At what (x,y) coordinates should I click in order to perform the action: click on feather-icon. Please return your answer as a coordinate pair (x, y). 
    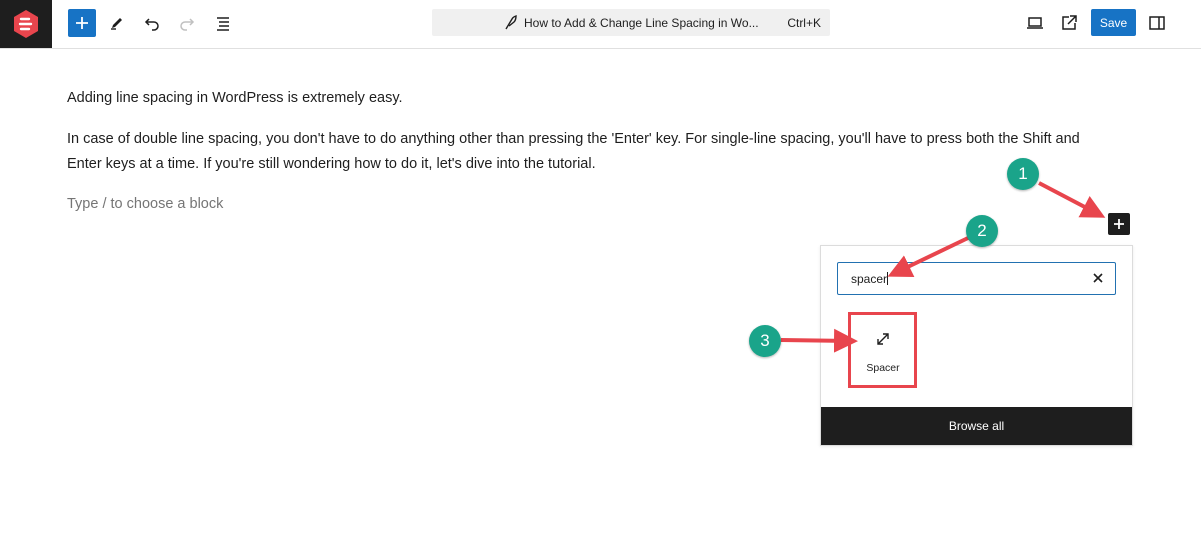
    Looking at the image, I should click on (511, 22).